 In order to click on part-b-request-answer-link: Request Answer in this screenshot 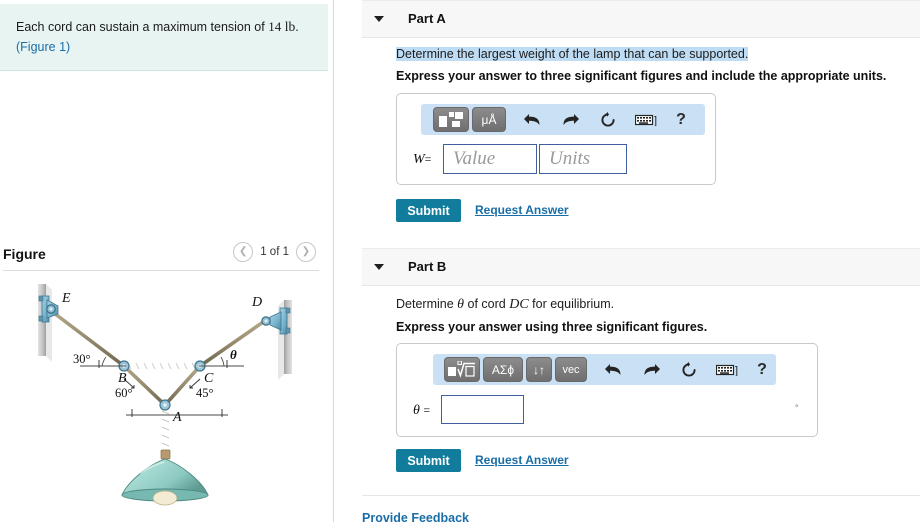, I will do `click(522, 460)`.